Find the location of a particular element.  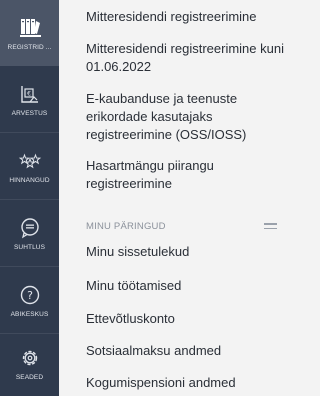

sidebar-item-ratings: HINNANGUD is located at coordinates (29, 166).